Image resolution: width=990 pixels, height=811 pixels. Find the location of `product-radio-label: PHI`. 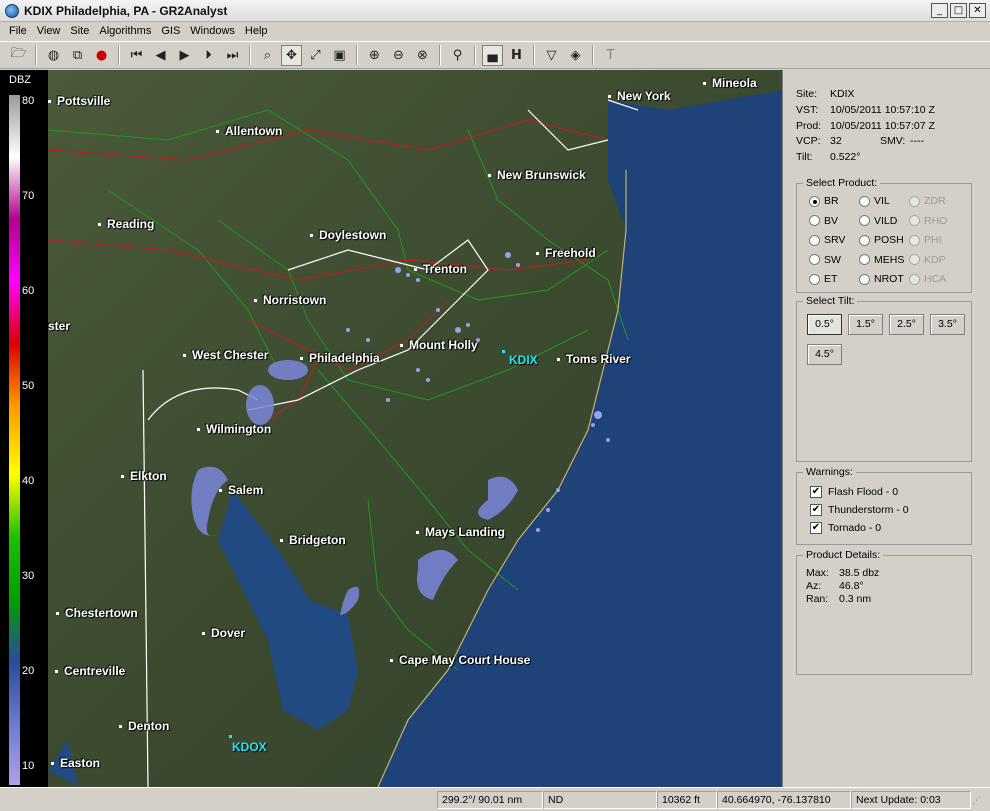

product-radio-label: PHI is located at coordinates (933, 240).